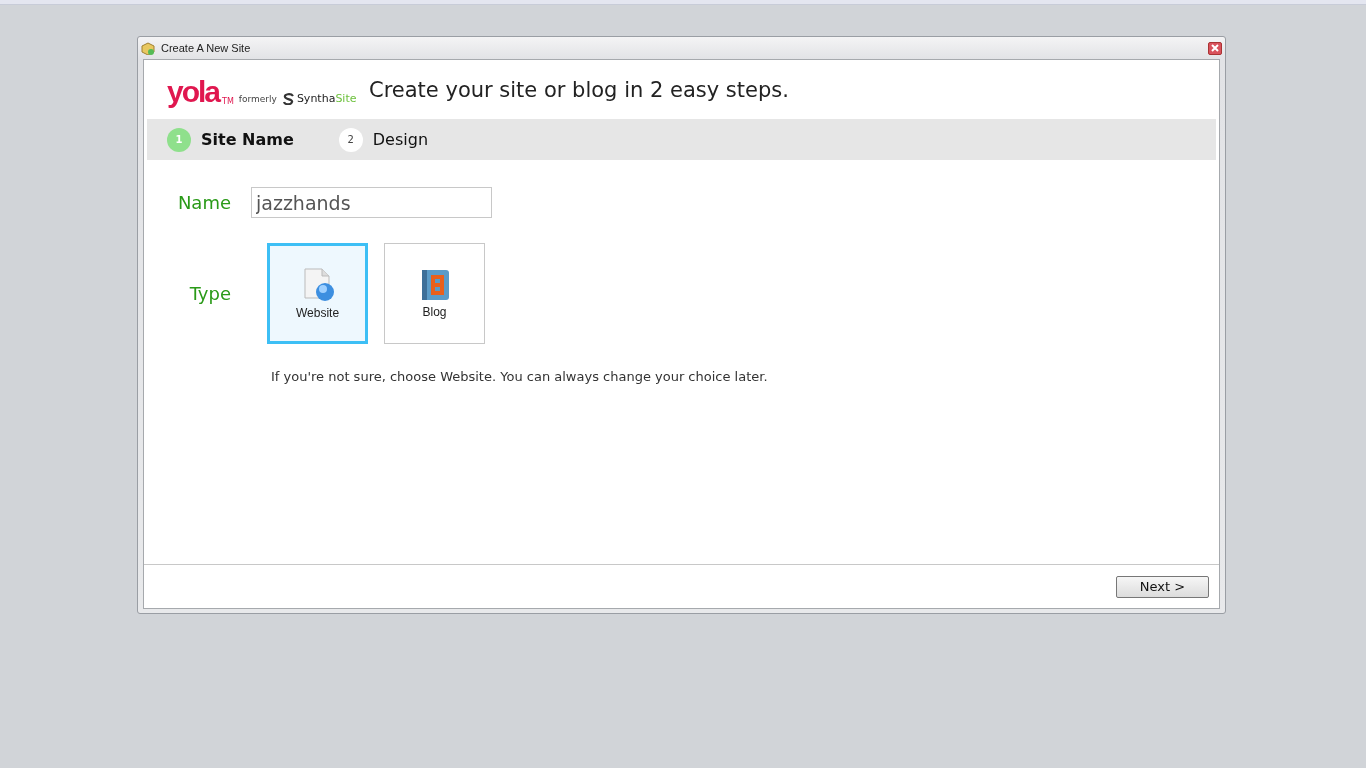  Describe the element at coordinates (400, 139) in the screenshot. I see `step-label: Design` at that location.